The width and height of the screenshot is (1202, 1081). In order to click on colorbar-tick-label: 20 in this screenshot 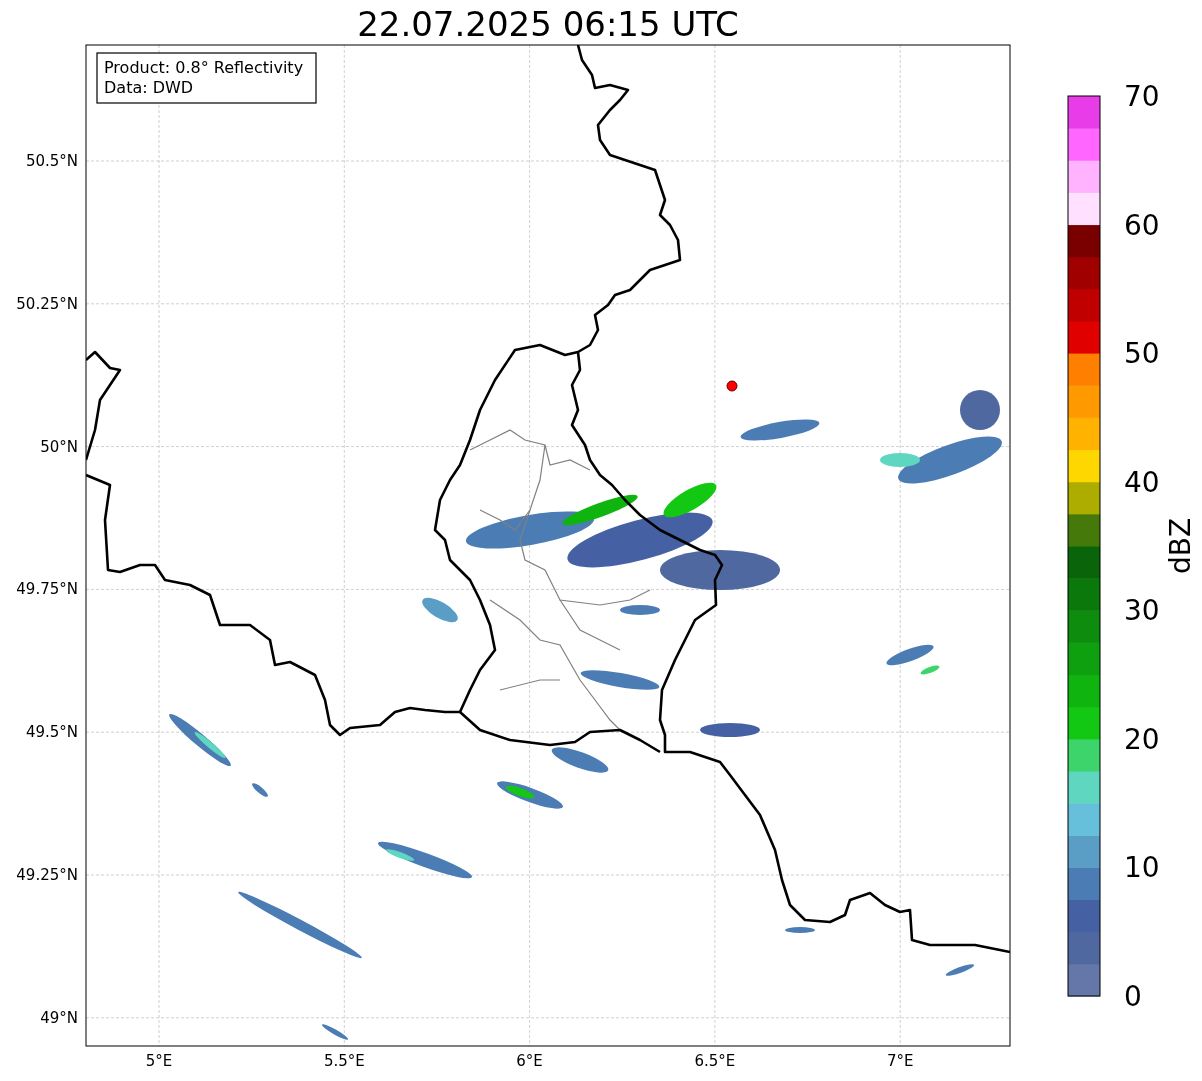, I will do `click(1142, 739)`.